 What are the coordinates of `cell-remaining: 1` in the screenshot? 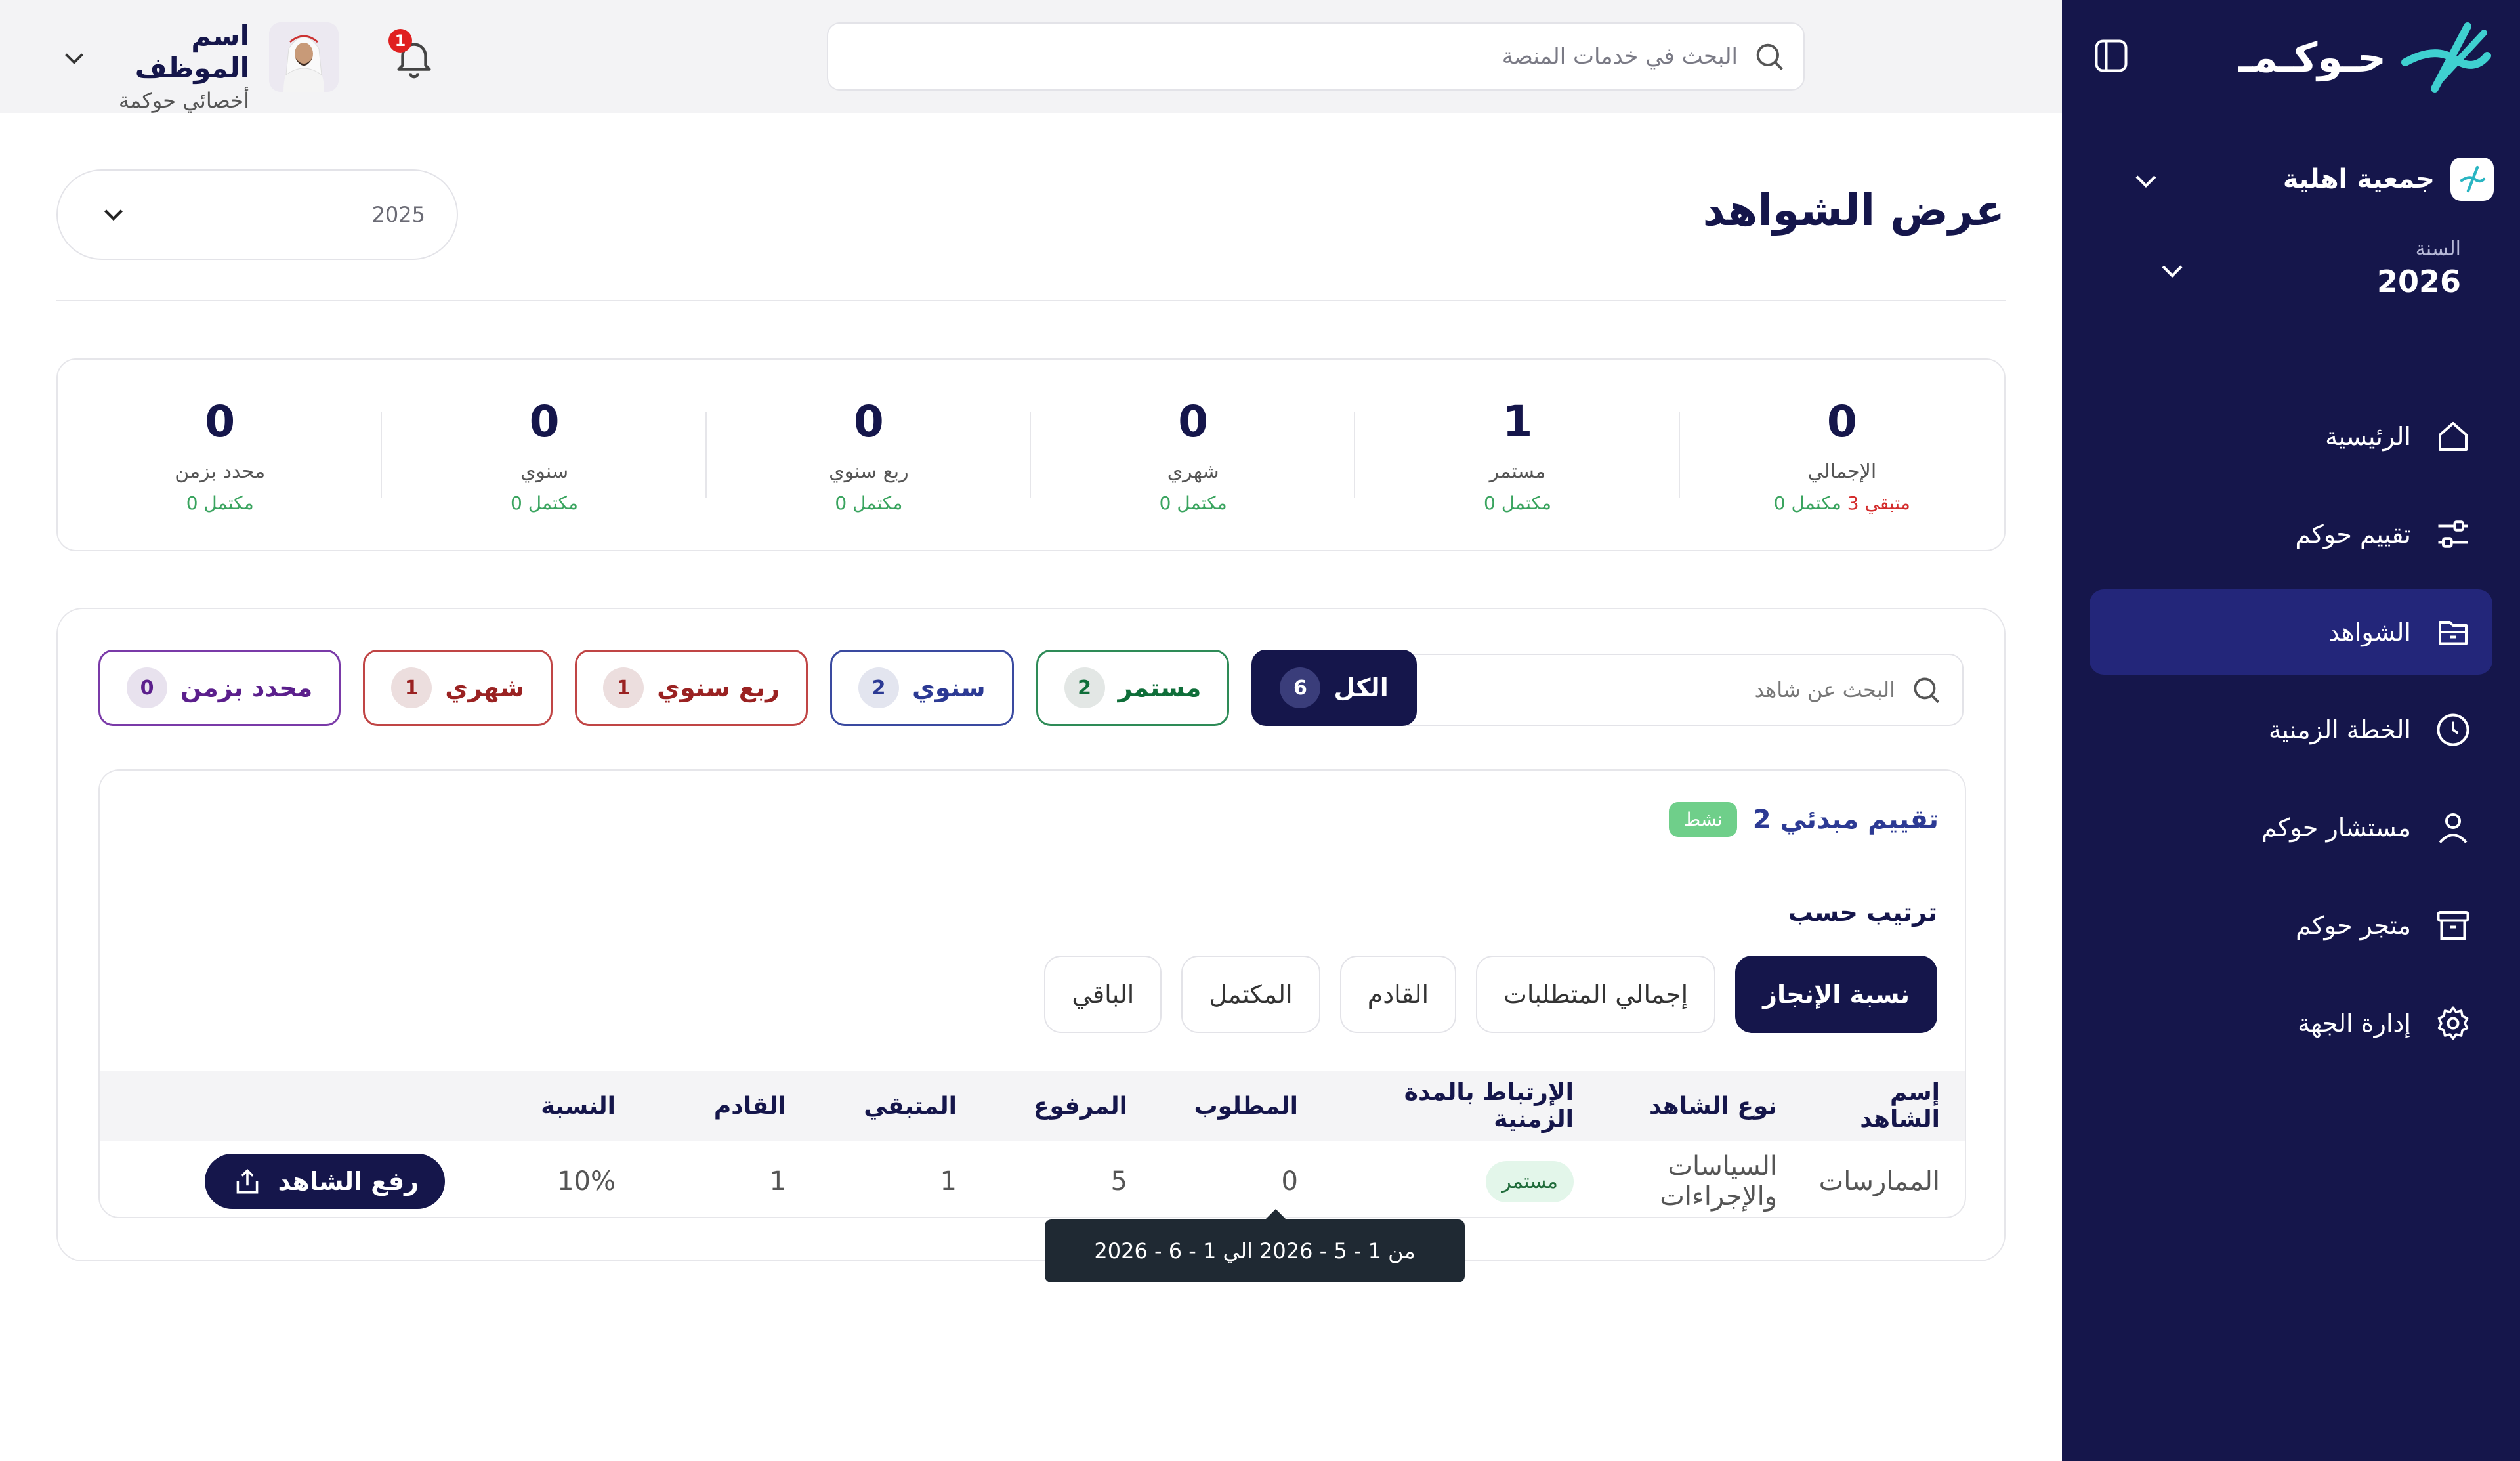 It's located at (948, 1181).